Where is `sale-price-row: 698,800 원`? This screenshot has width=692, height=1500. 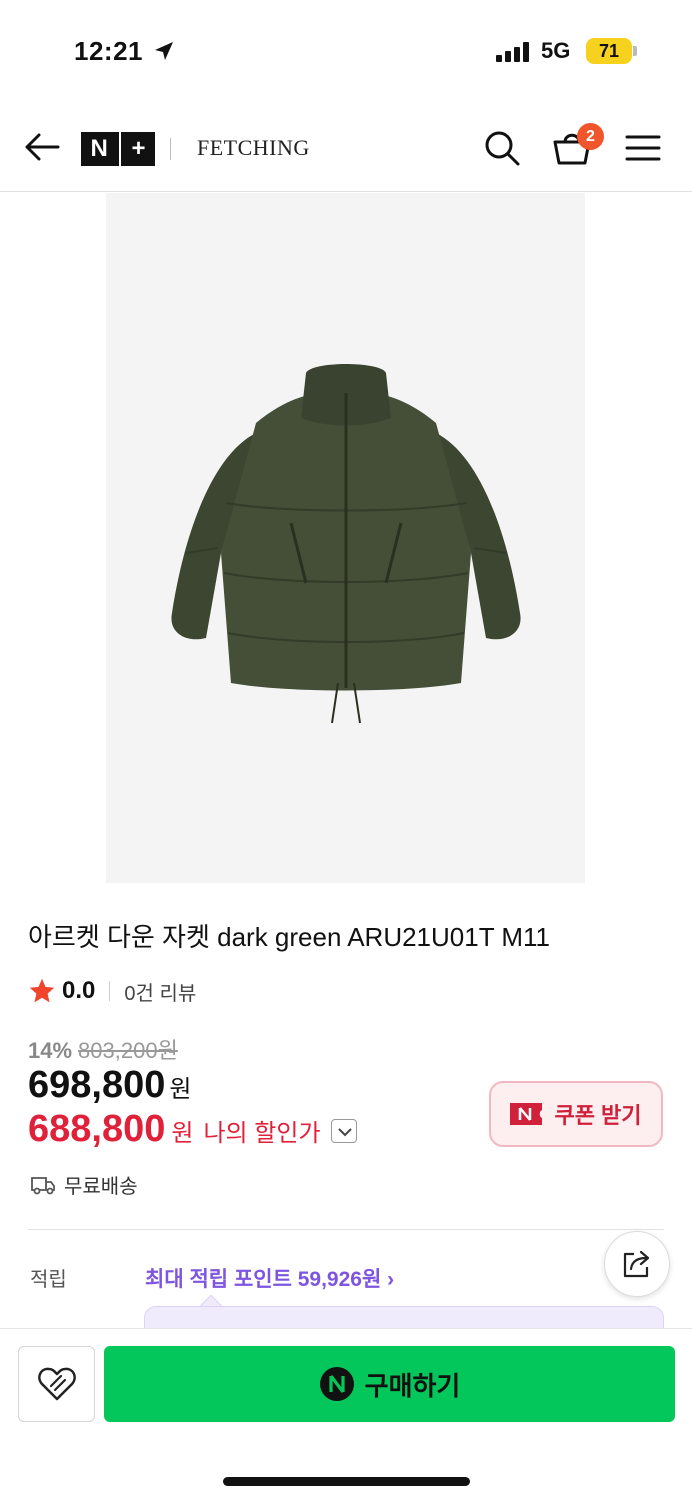
sale-price-row: 698,800 원 is located at coordinates (109, 1085).